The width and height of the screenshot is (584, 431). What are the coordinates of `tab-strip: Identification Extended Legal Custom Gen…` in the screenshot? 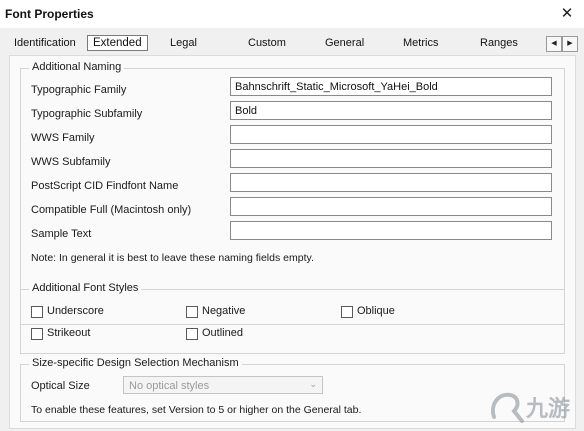 It's located at (292, 44).